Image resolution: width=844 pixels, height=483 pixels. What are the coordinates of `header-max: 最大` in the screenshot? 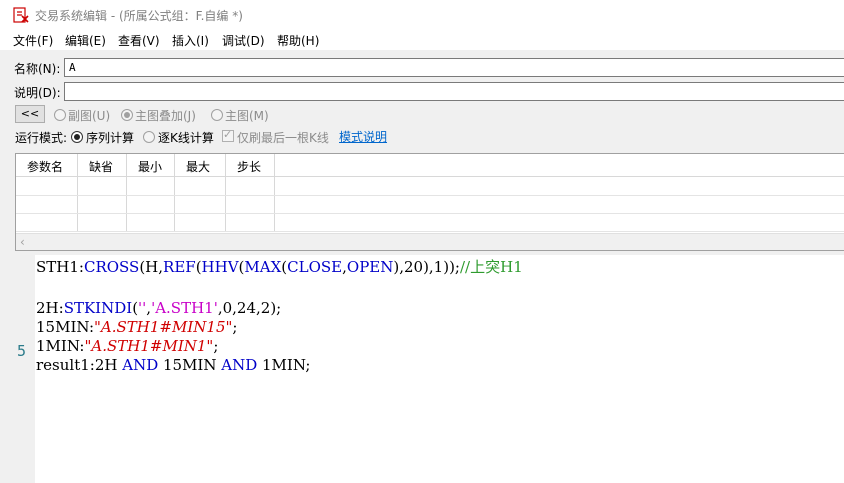 It's located at (198, 166).